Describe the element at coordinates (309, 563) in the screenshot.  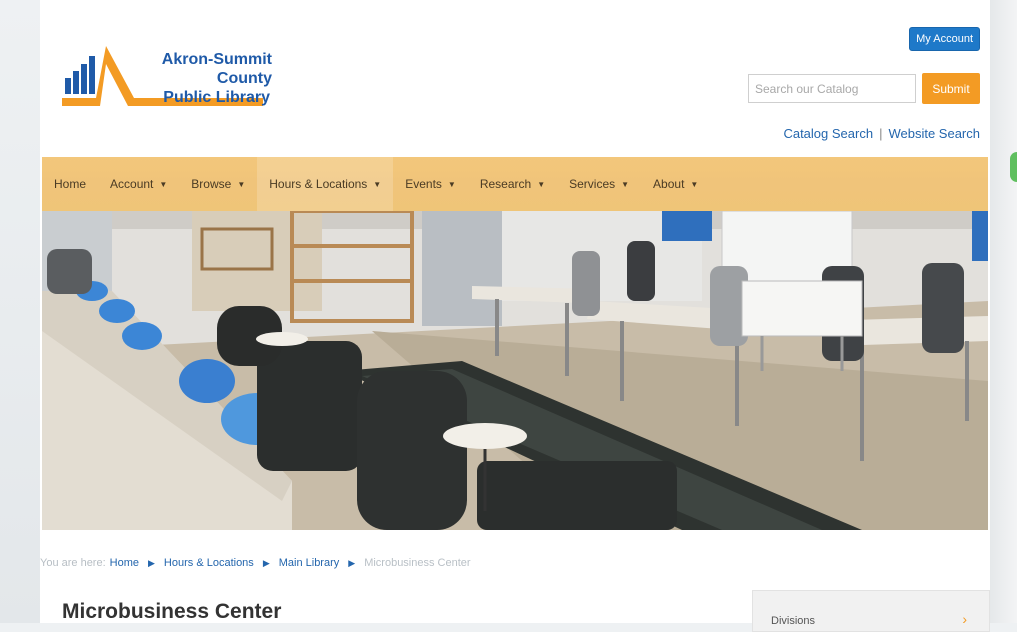
I see `breadcrumb-main-library: Main Library` at that location.